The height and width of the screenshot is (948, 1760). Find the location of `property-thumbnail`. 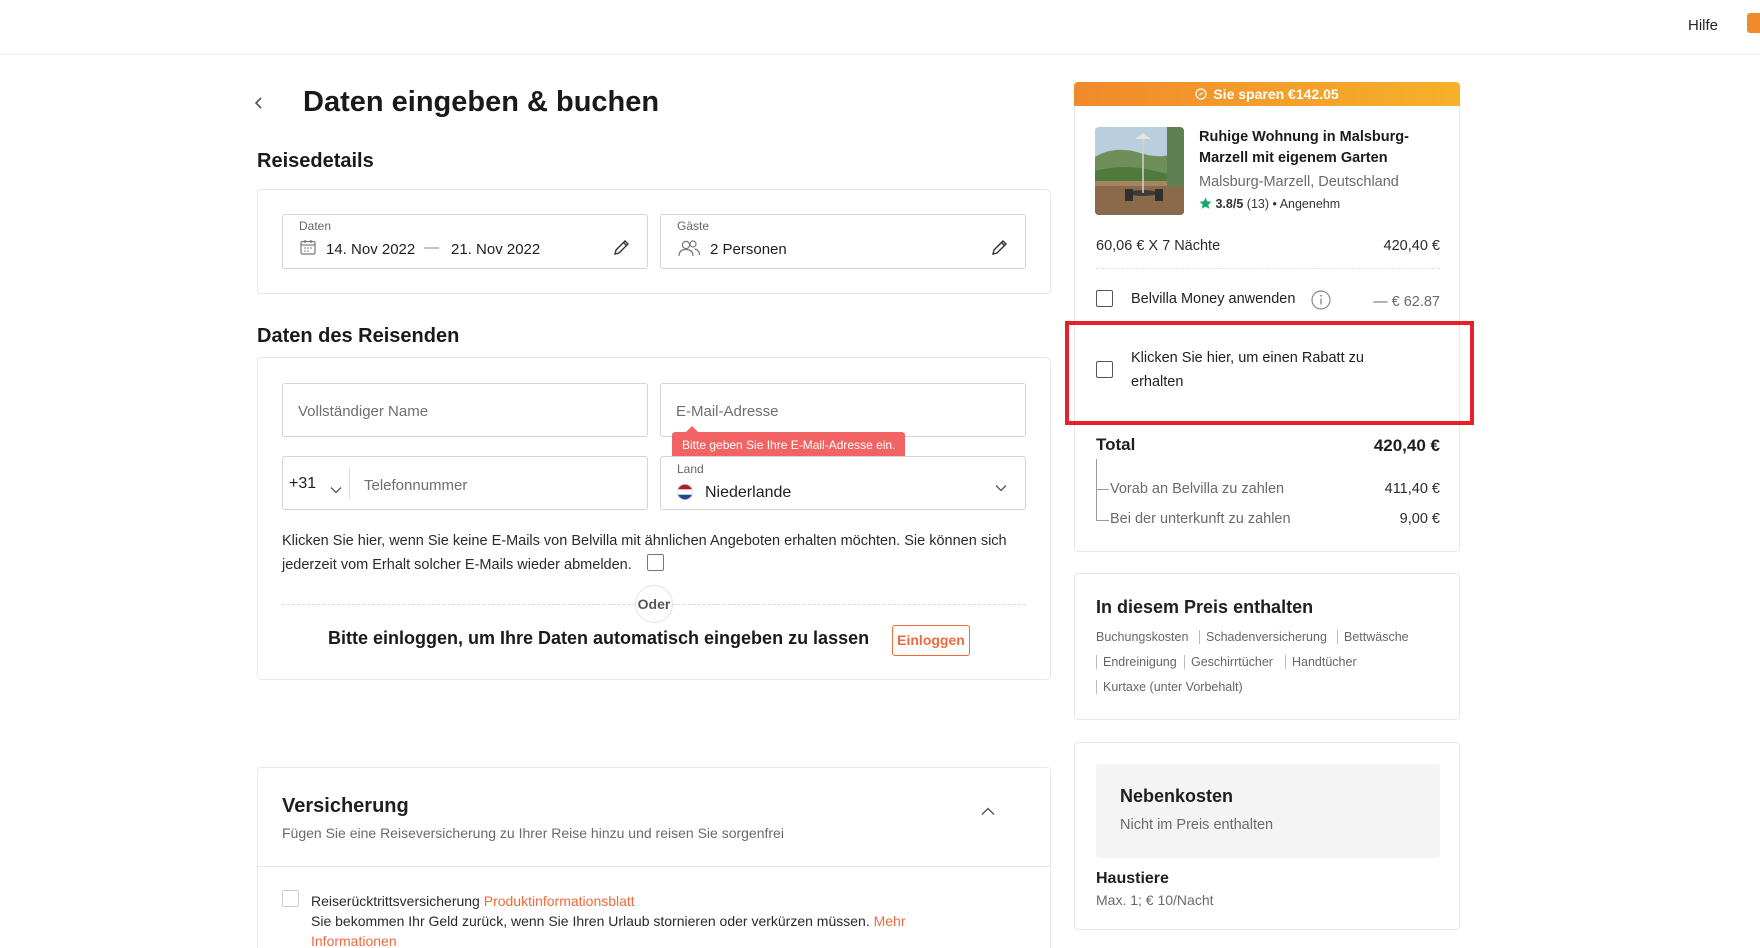

property-thumbnail is located at coordinates (1139, 171).